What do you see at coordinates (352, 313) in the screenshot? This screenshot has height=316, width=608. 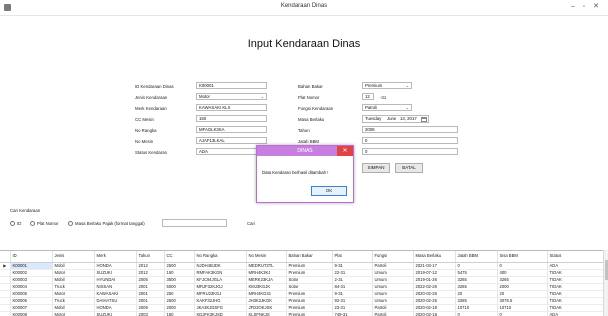 I see `table-cell: 749-31` at bounding box center [352, 313].